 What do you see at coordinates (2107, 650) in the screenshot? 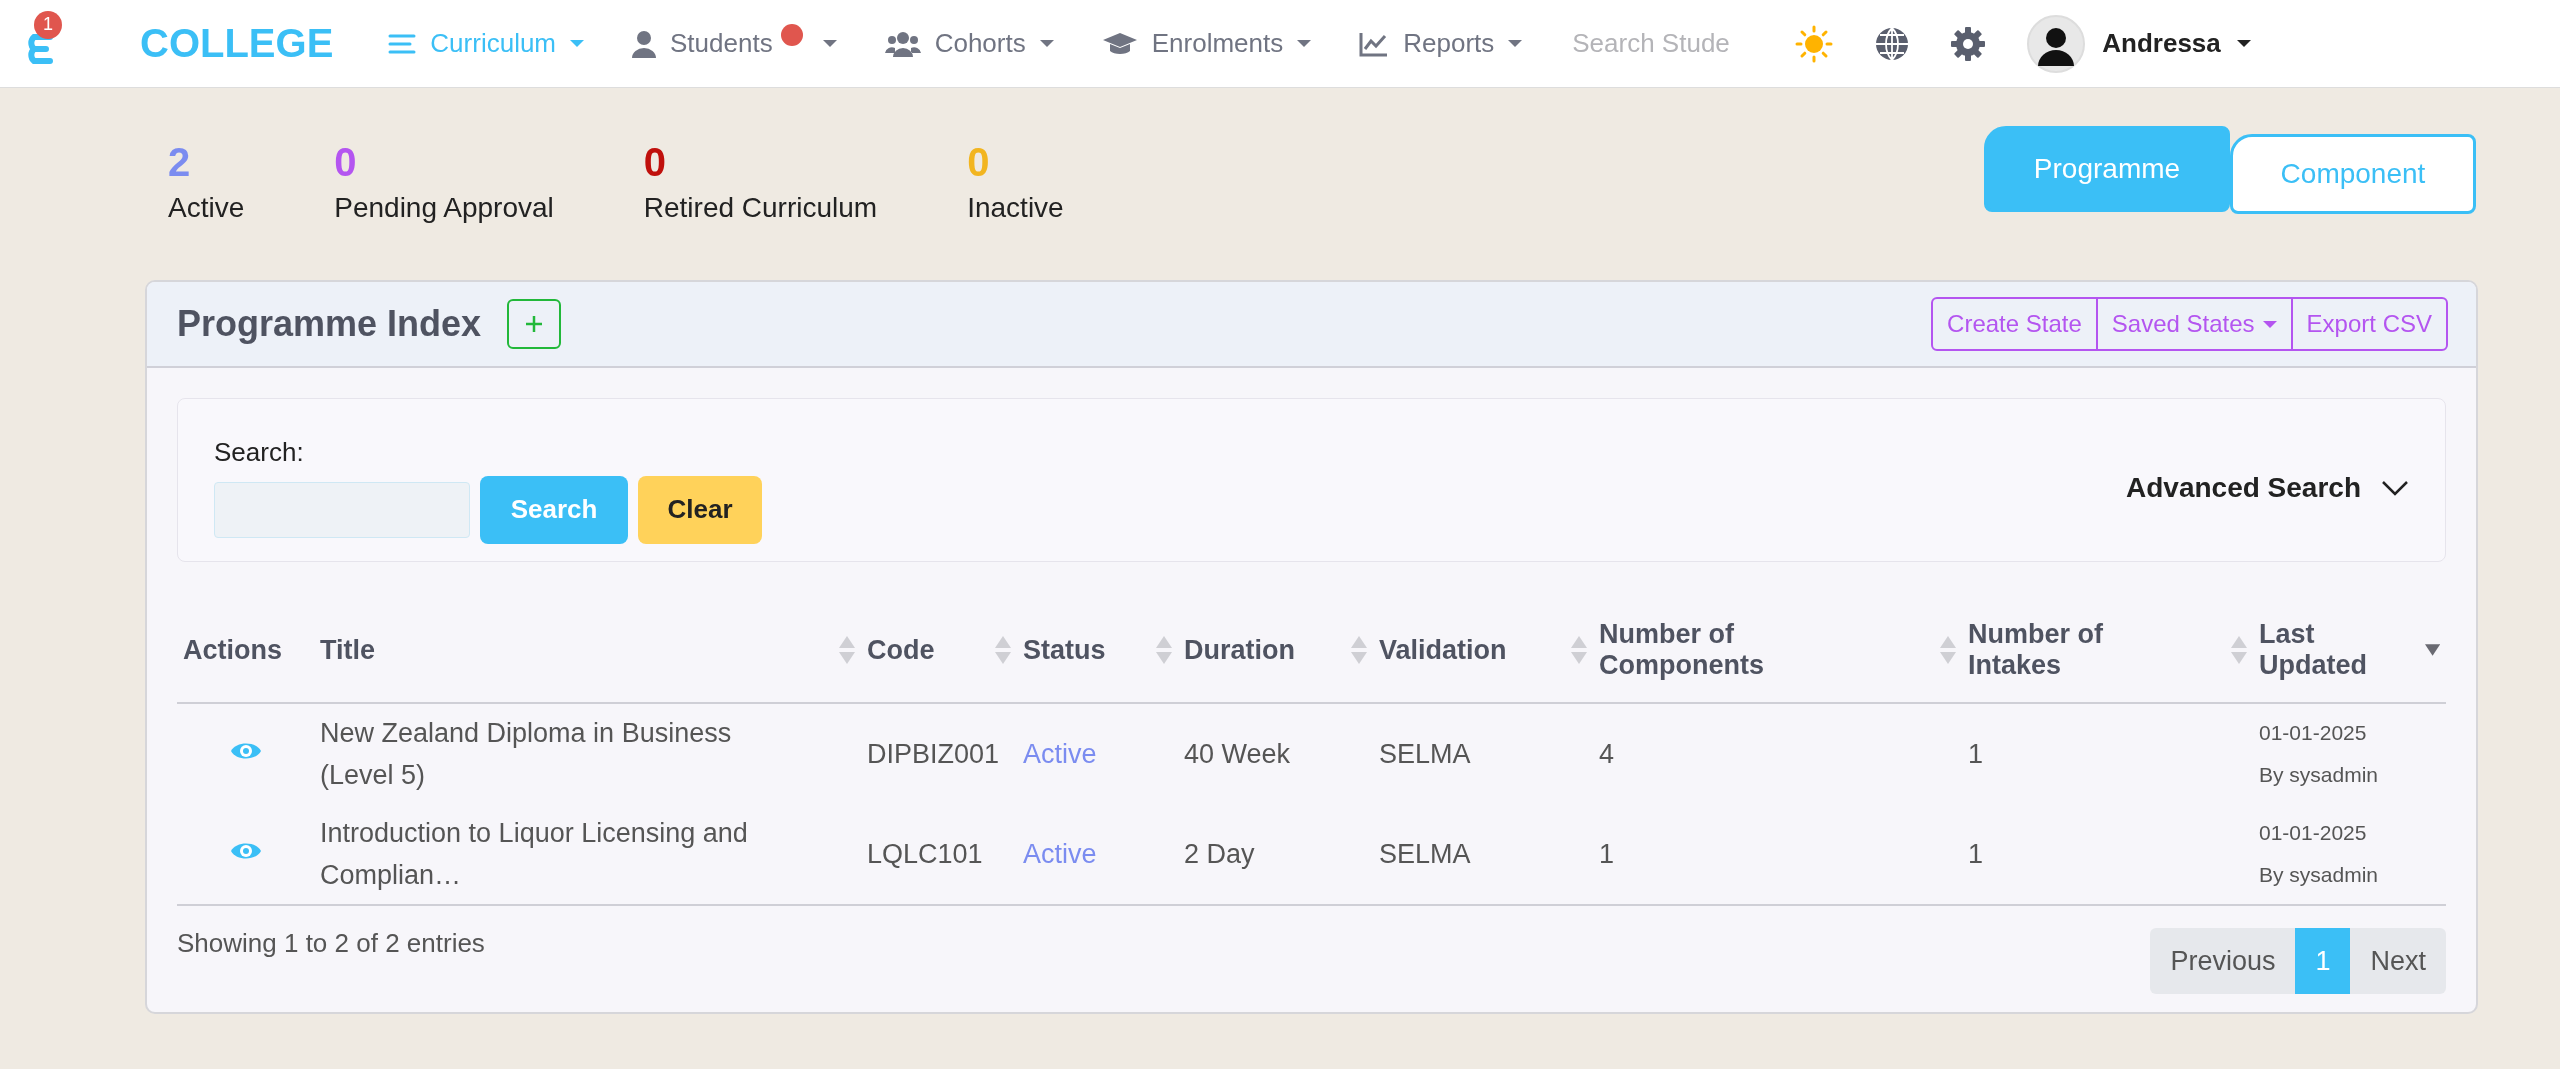
I see `column-header: Number of Intakes` at bounding box center [2107, 650].